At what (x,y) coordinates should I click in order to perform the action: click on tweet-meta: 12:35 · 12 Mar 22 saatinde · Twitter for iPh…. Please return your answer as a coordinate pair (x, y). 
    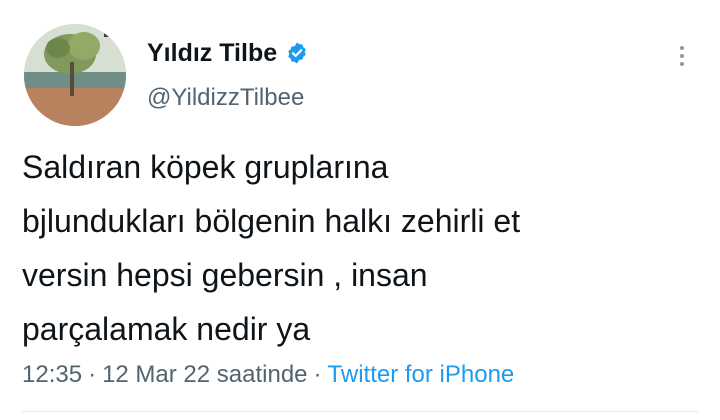
    Looking at the image, I should click on (268, 375).